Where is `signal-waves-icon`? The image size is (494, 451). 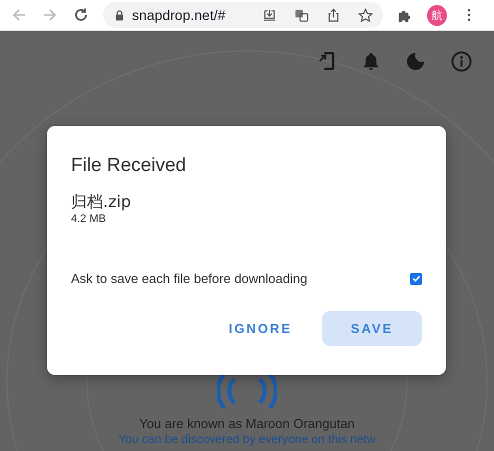
signal-waves-icon is located at coordinates (247, 391).